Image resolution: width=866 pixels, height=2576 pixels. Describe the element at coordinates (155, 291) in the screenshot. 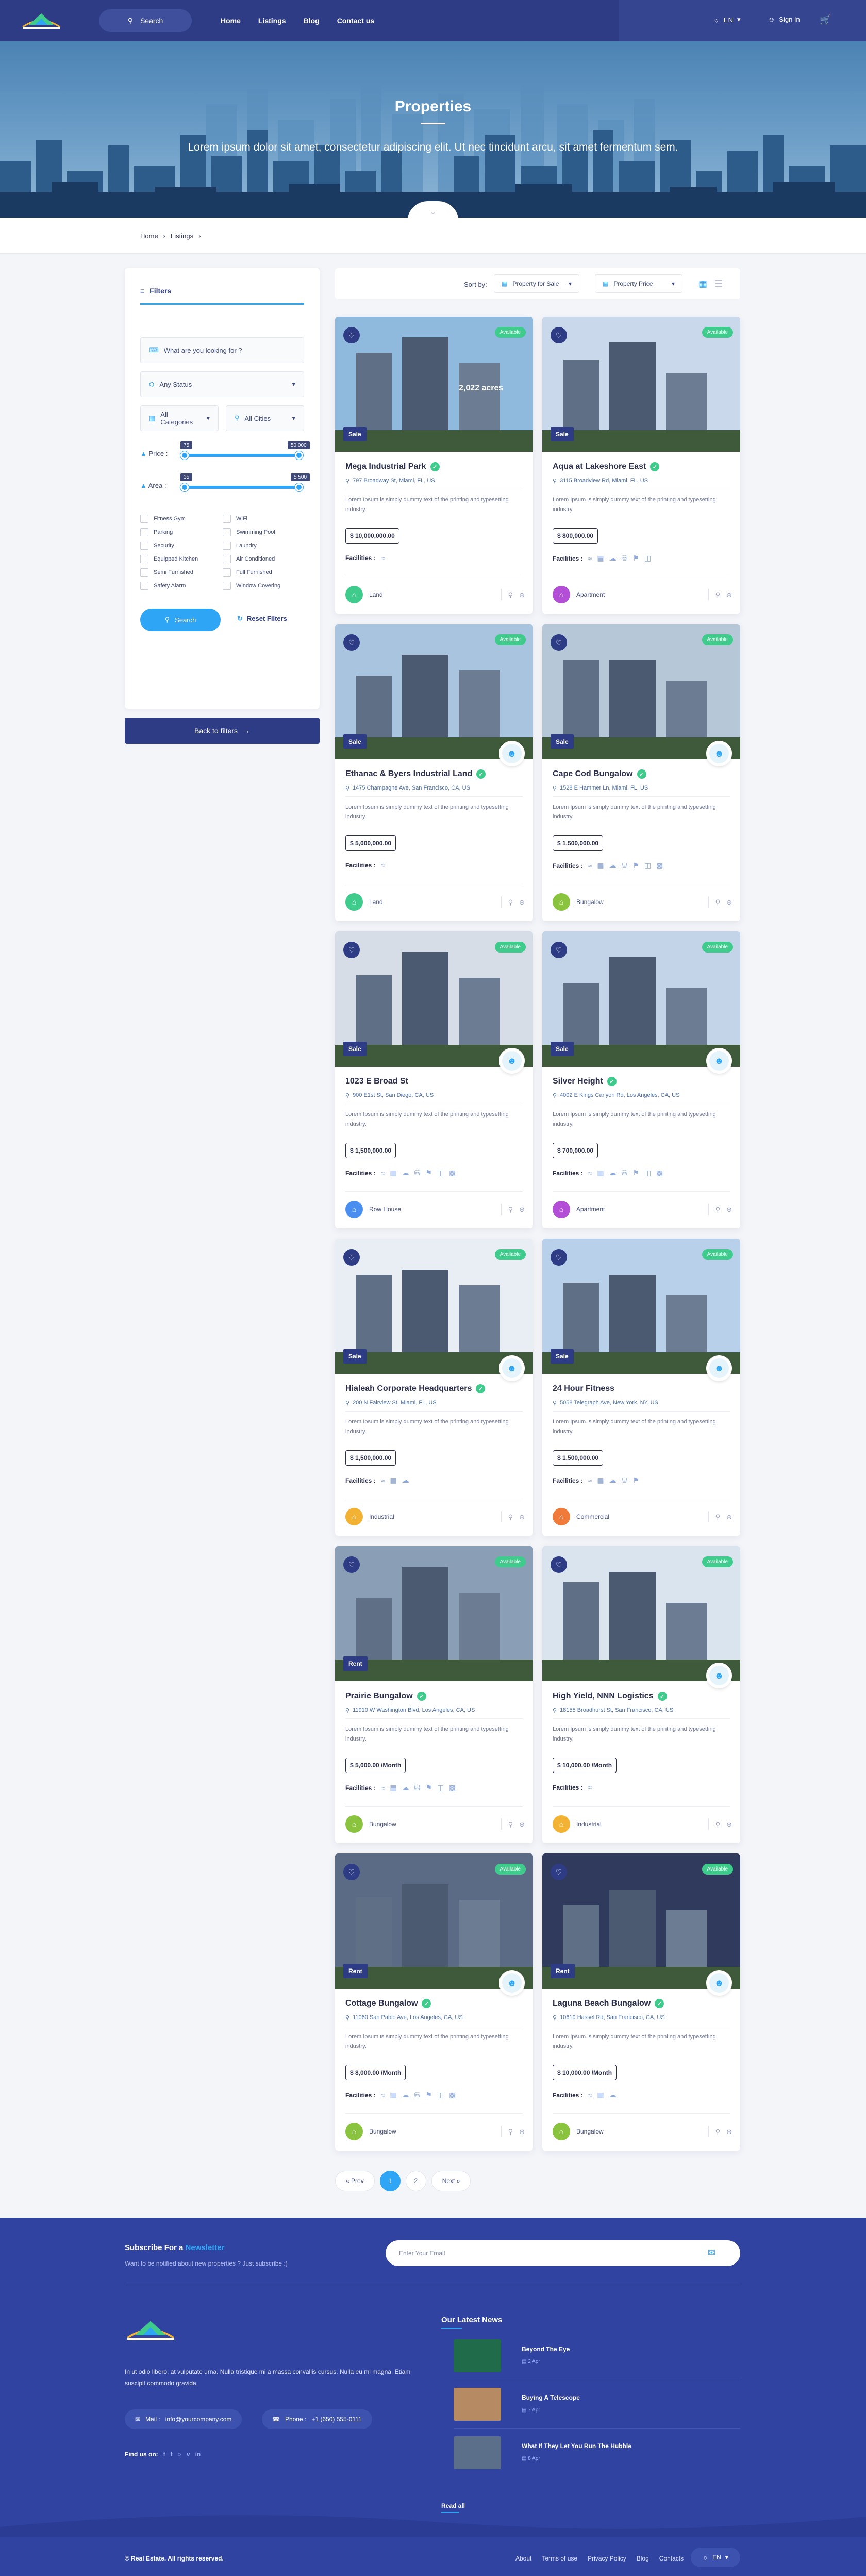

I see `filters-tab: ≡ Filters` at that location.